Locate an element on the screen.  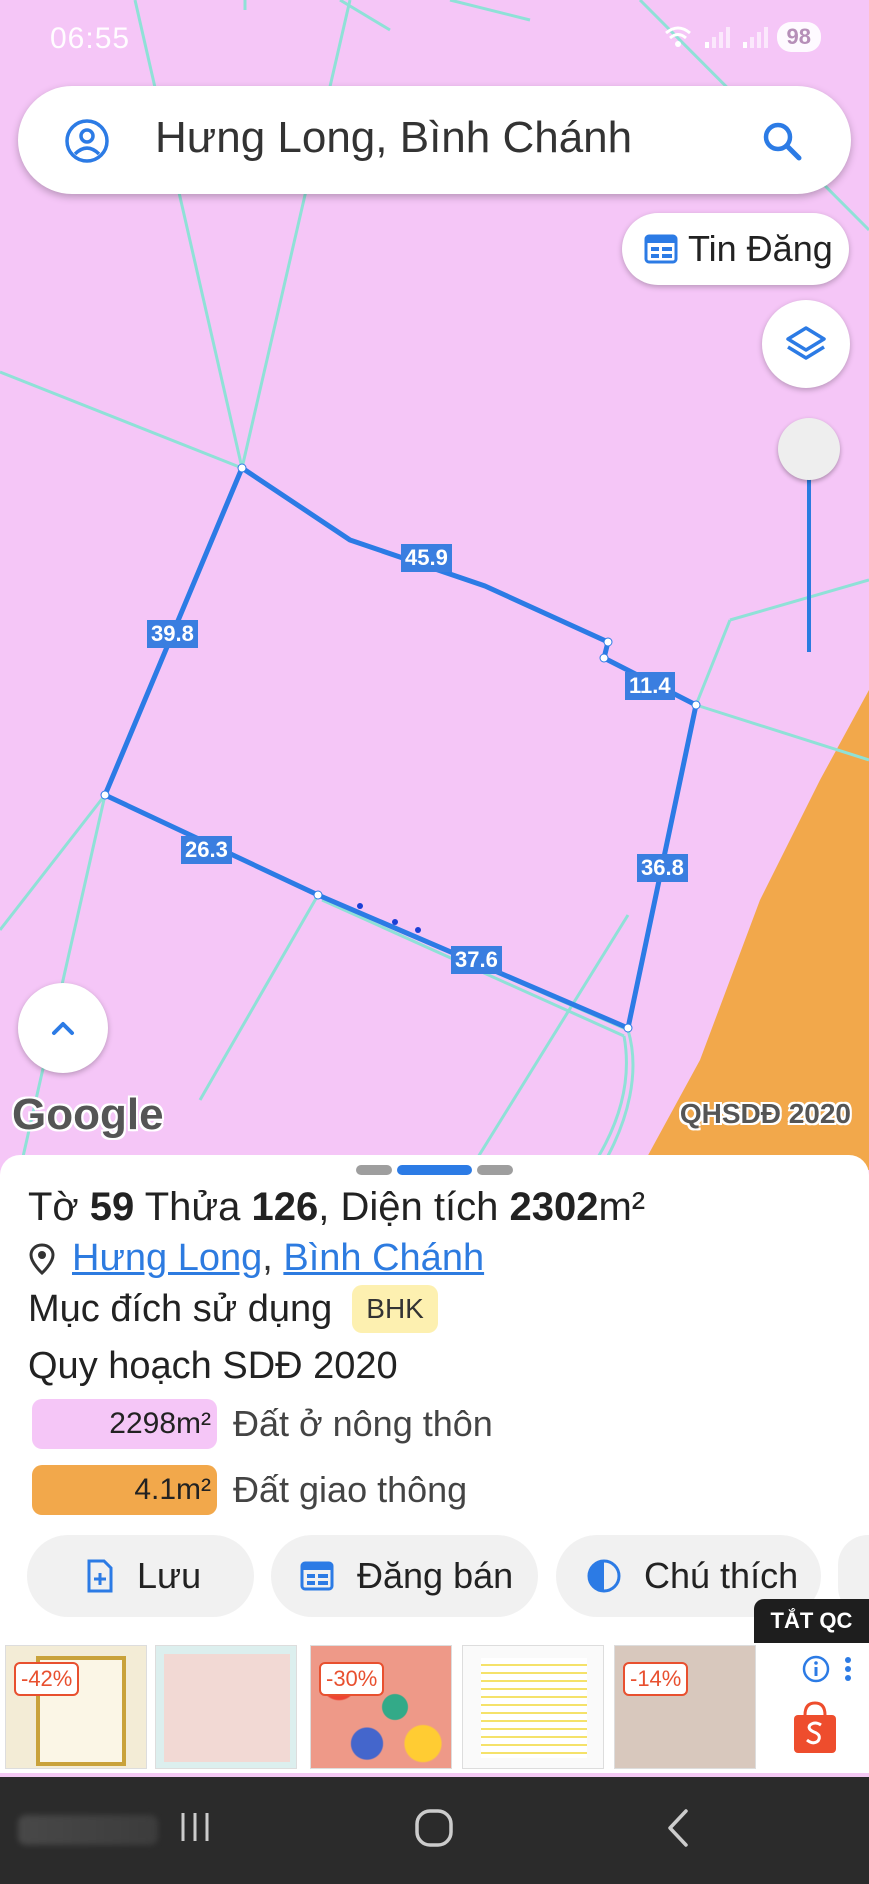
save-label: Lưu is located at coordinates (169, 1575).